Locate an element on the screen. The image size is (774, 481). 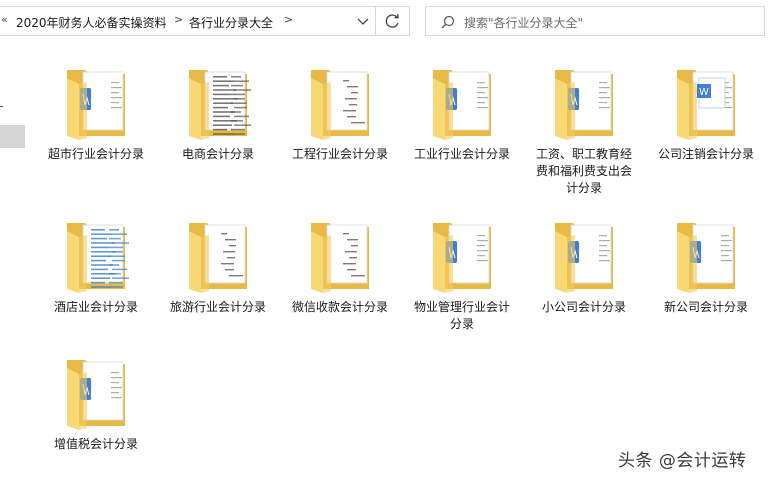
address-bar: « 2020年财务人必备实操资料 > 各行业分录大全 > is located at coordinates (205, 21).